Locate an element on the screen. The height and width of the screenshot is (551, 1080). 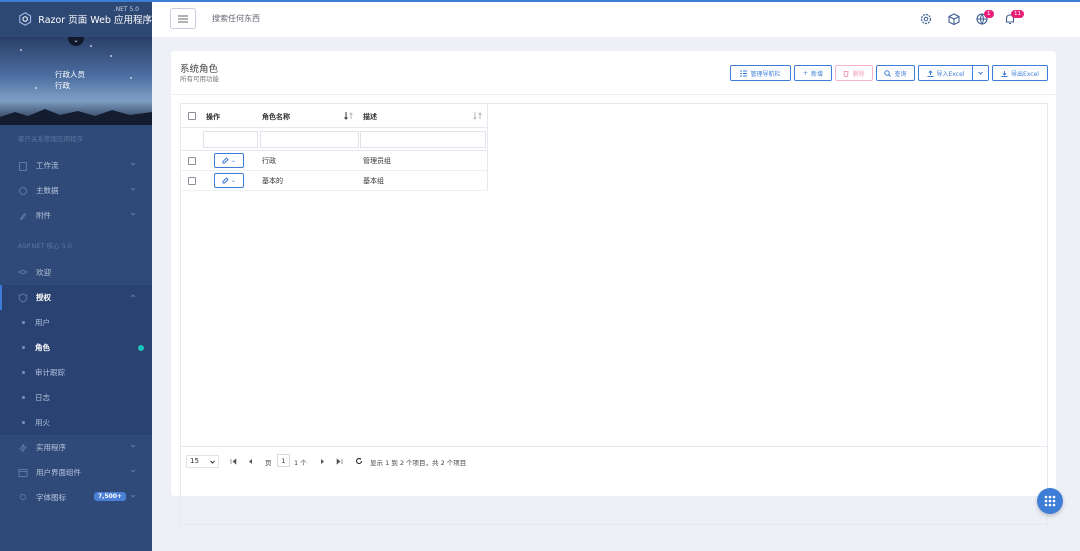
sidebar-subitem-roles: 角色 is located at coordinates (76, 347).